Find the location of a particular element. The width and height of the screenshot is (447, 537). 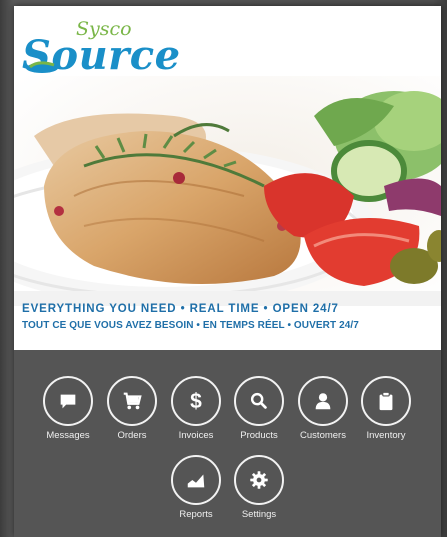

reports-button is located at coordinates (196, 480).